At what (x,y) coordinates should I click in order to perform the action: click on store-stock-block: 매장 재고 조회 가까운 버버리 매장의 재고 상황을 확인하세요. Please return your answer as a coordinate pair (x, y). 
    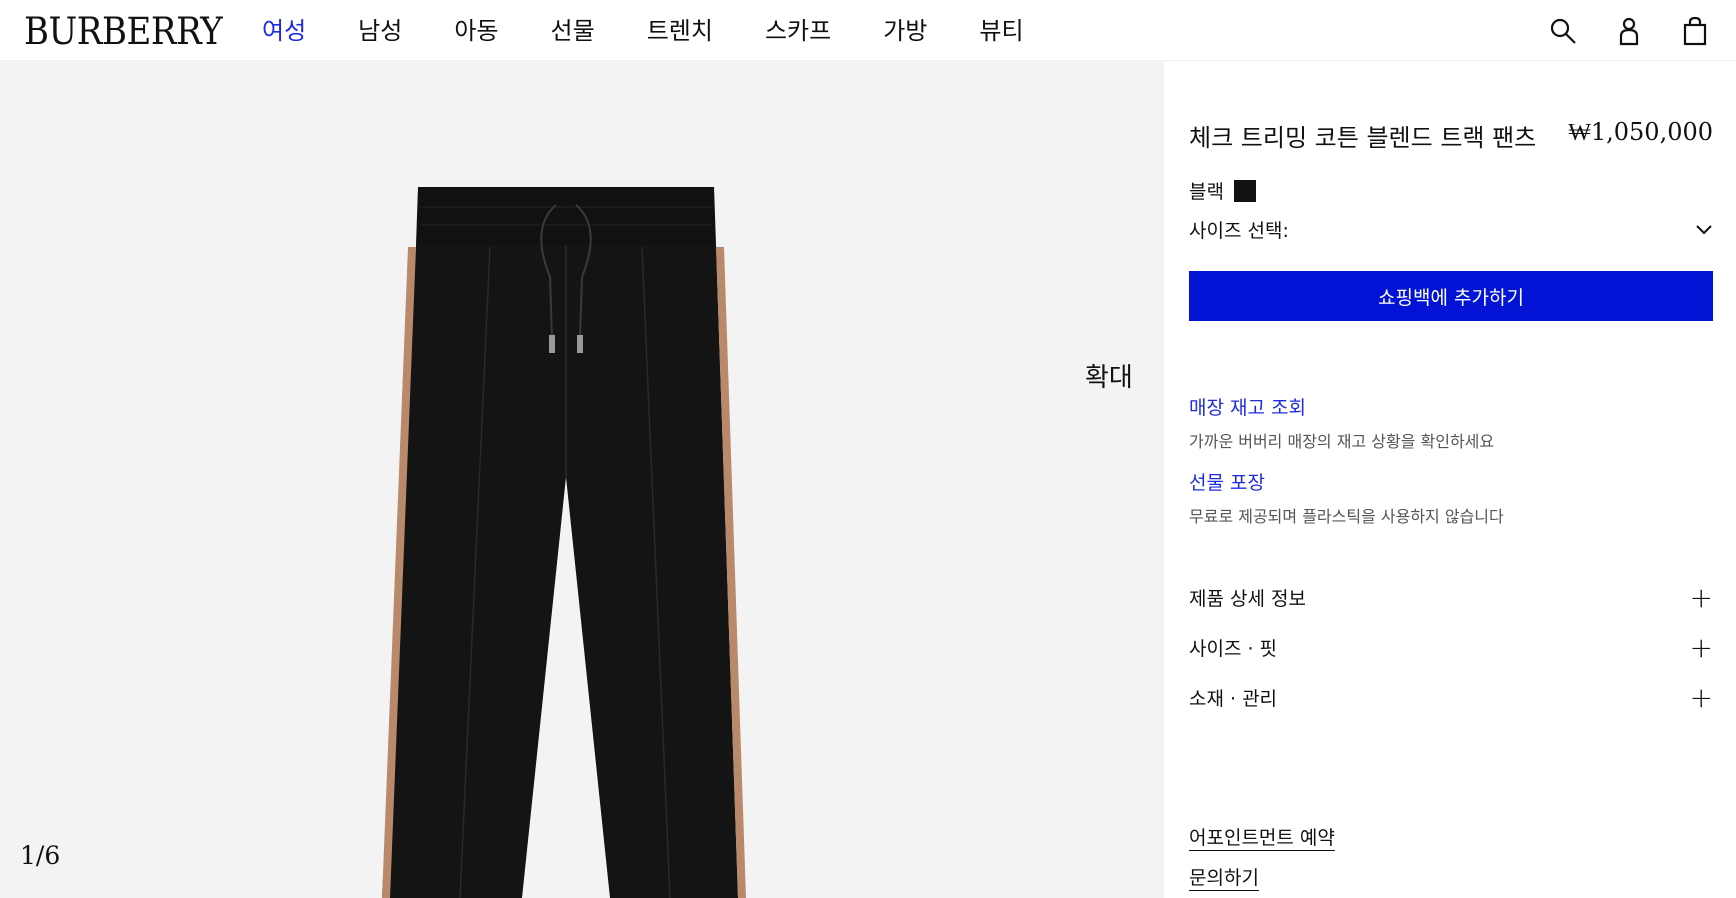
    Looking at the image, I should click on (1341, 422).